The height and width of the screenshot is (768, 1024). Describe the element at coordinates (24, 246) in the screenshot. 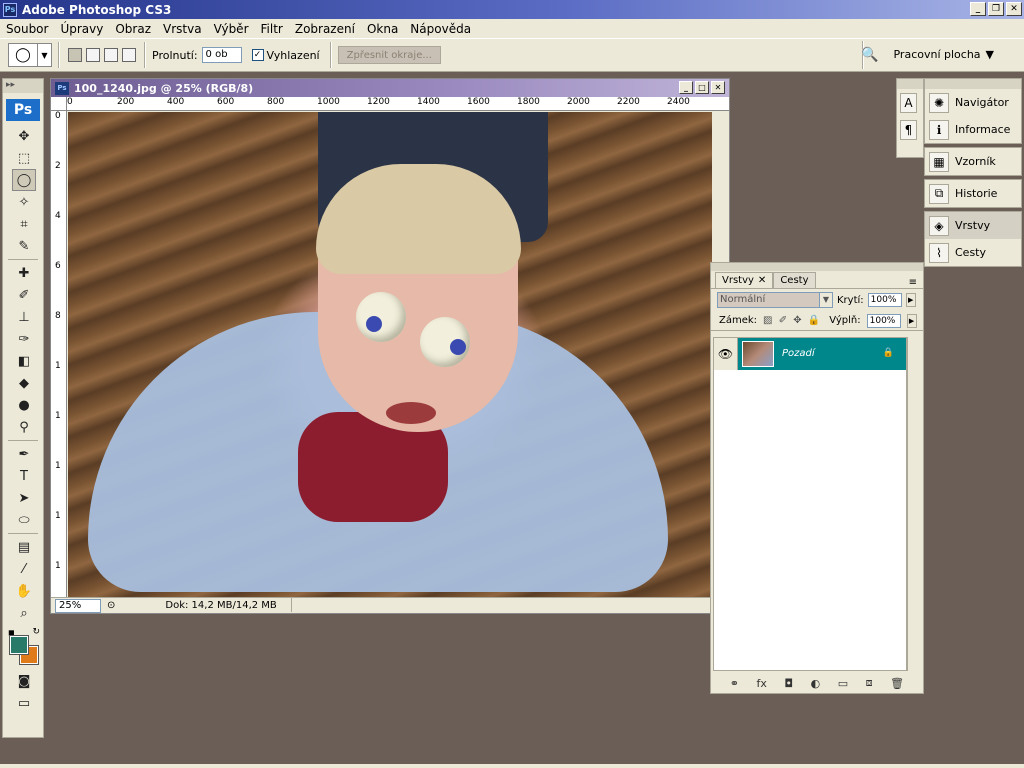

I see `slice-tool-icon: ✎` at that location.